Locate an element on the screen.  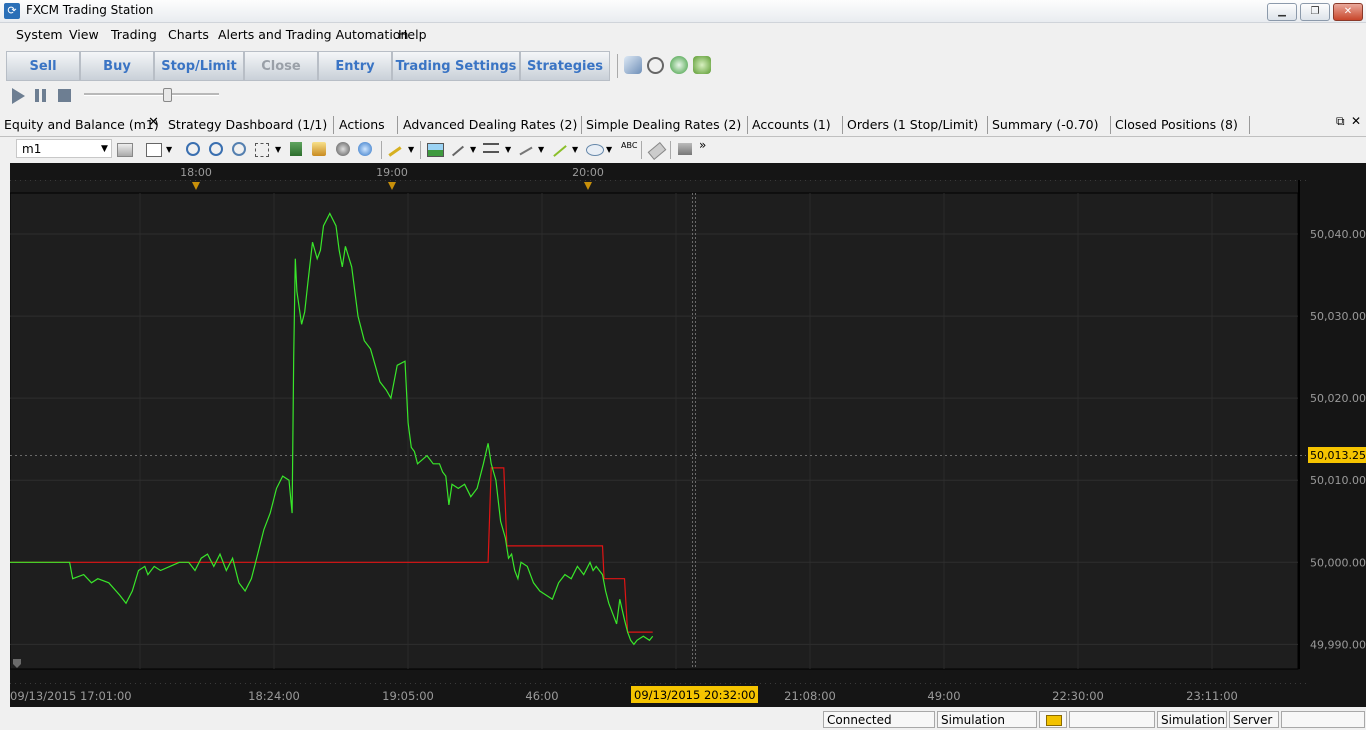
stop-icon is located at coordinates (64, 95).